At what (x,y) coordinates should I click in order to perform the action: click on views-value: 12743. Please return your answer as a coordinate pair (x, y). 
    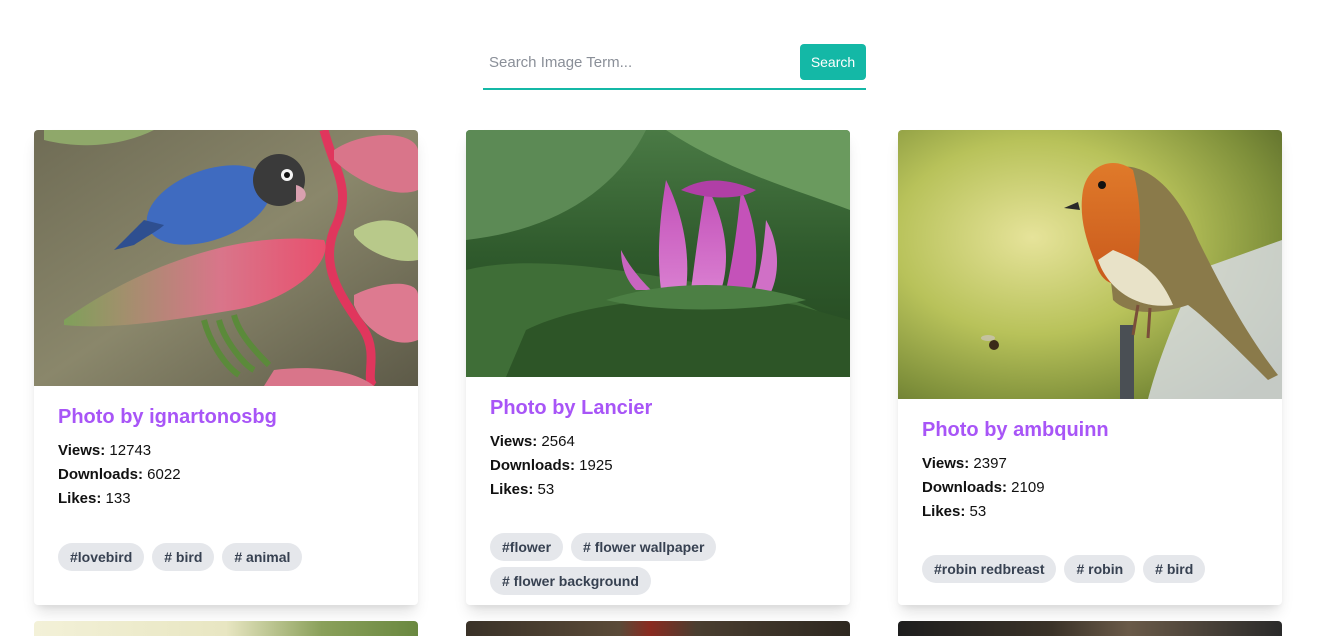
    Looking at the image, I should click on (130, 450).